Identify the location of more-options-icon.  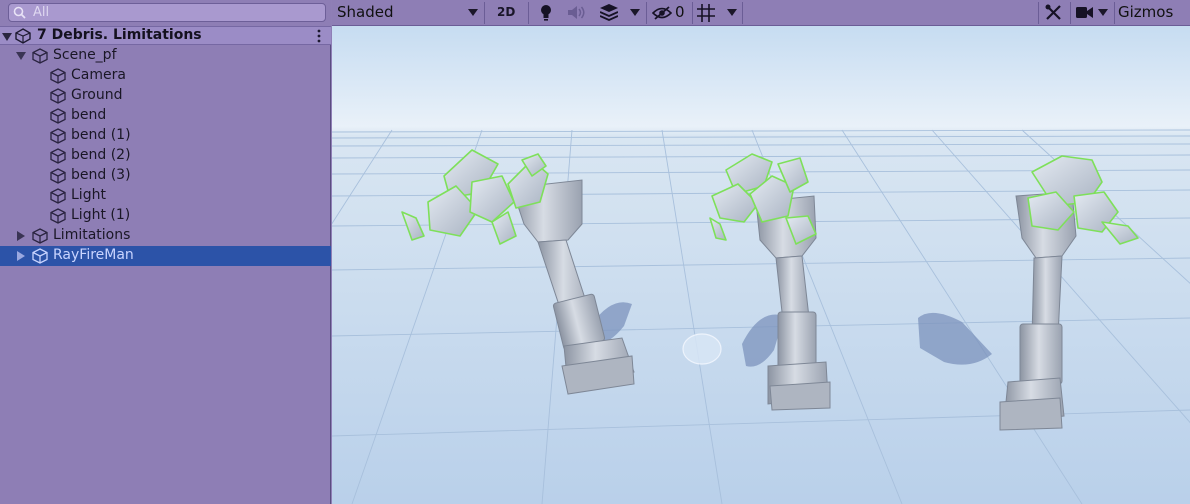
(319, 36).